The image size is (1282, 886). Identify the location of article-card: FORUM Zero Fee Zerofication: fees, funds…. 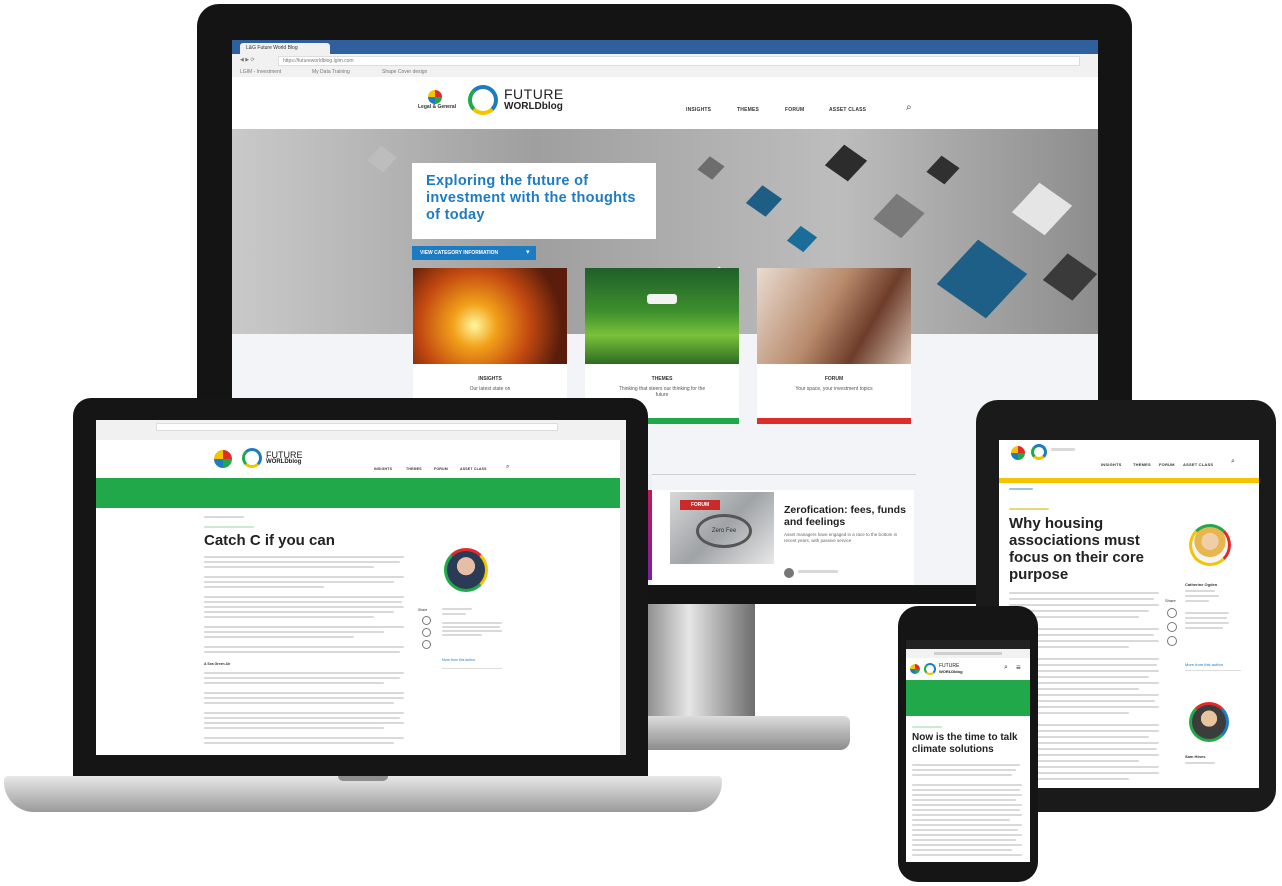
(783, 537).